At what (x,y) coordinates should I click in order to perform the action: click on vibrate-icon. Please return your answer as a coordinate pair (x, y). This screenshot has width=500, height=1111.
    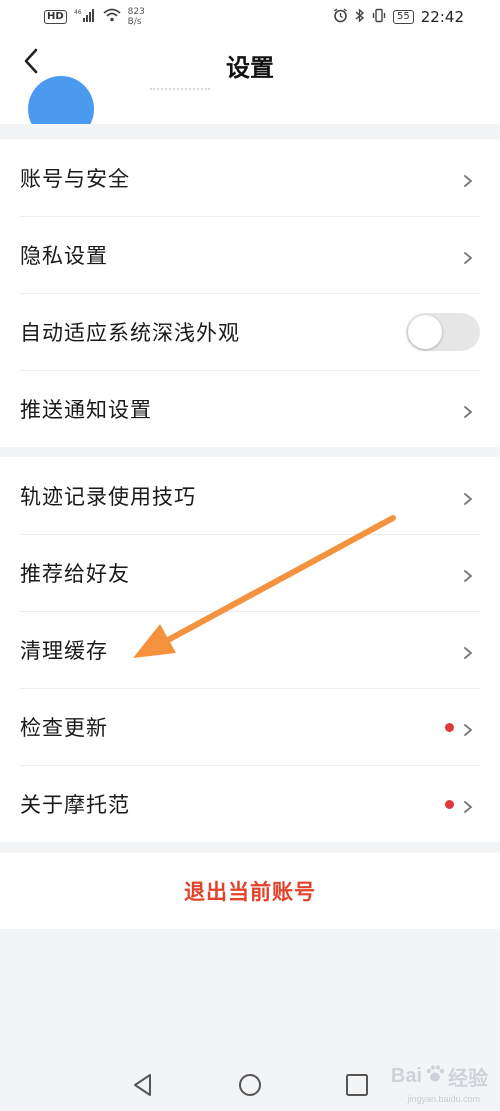
    Looking at the image, I should click on (379, 17).